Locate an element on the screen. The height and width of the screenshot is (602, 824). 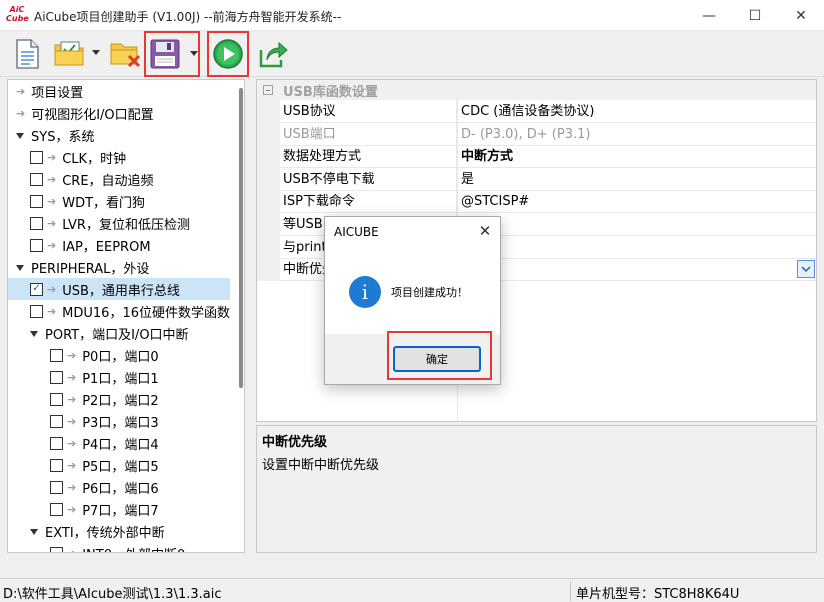
tree-item: ➔ WDT，看门狗 is located at coordinates (119, 201).